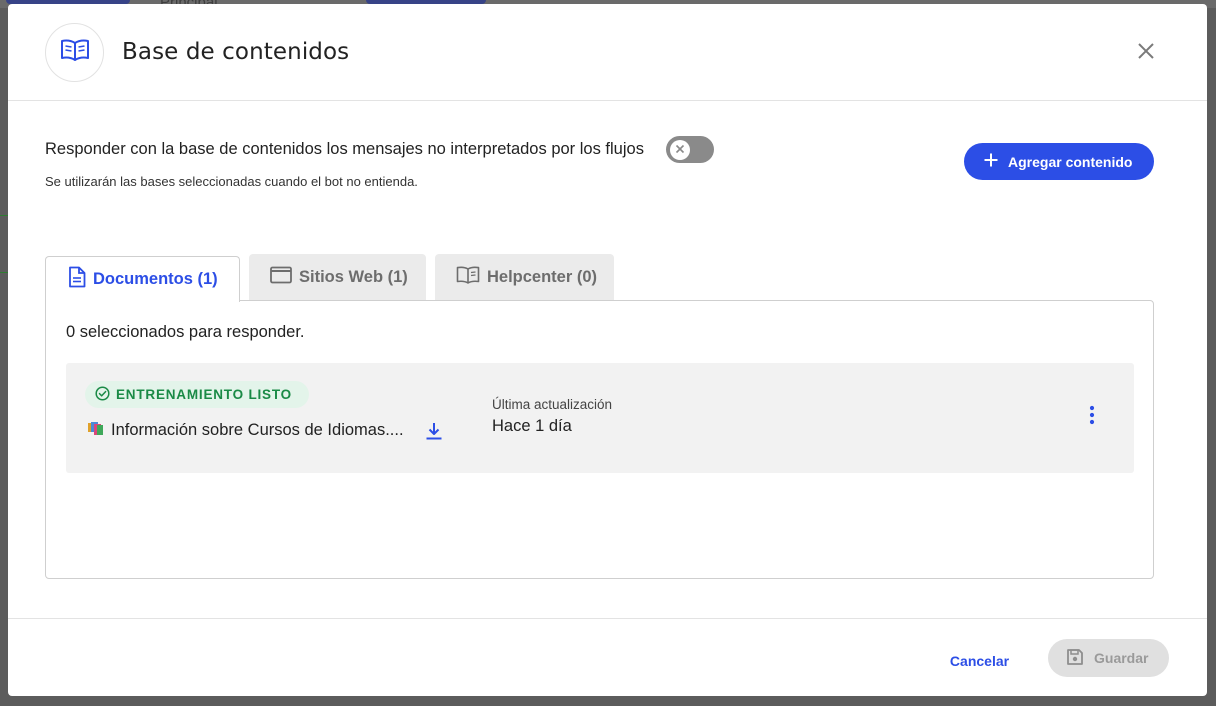 This screenshot has width=1216, height=706. I want to click on fallback-toggle, so click(690, 149).